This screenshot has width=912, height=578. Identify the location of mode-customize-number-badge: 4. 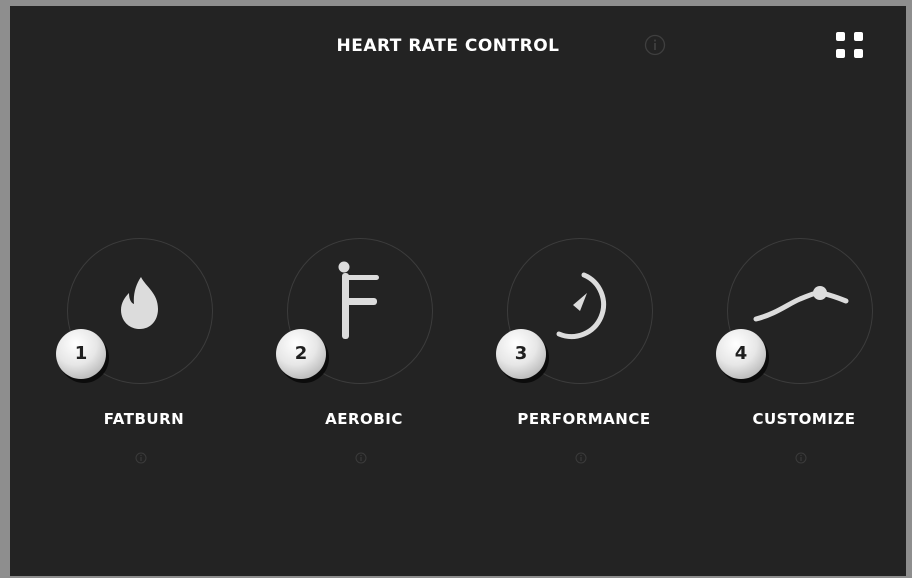
(741, 354).